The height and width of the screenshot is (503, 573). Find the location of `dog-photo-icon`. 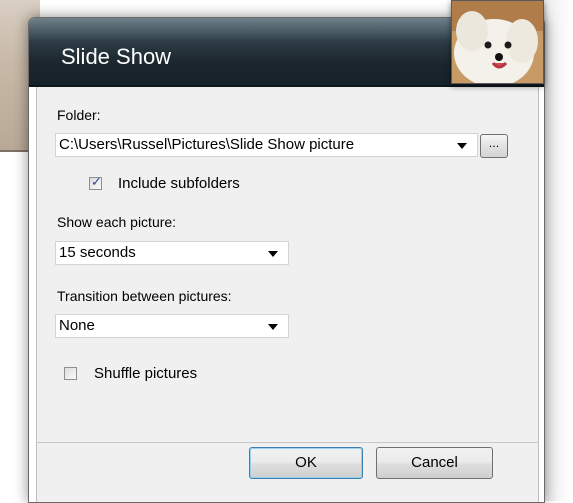

dog-photo-icon is located at coordinates (497, 42).